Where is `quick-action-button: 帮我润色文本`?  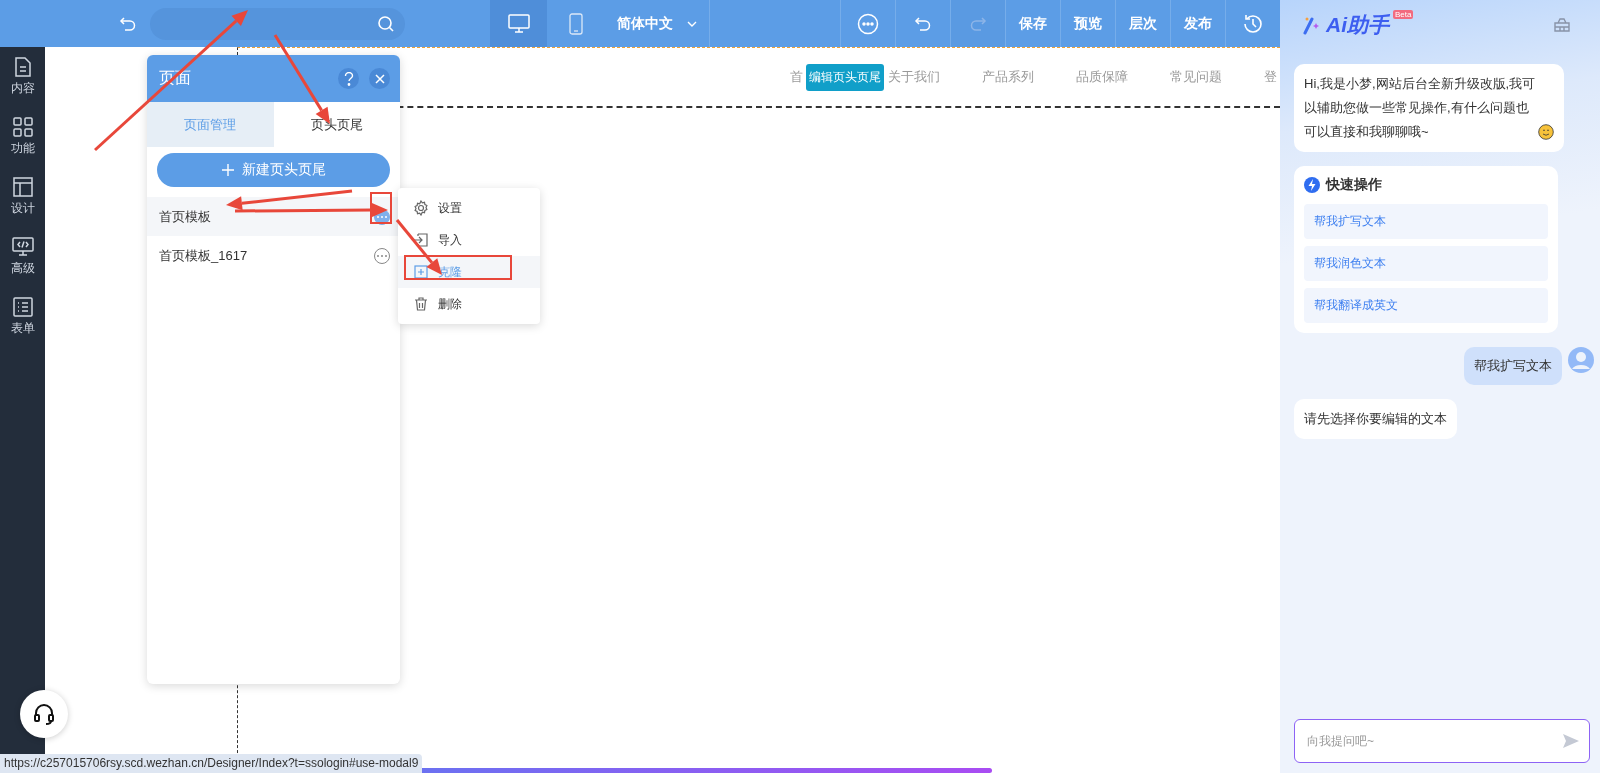
quick-action-button: 帮我润色文本 is located at coordinates (1426, 263).